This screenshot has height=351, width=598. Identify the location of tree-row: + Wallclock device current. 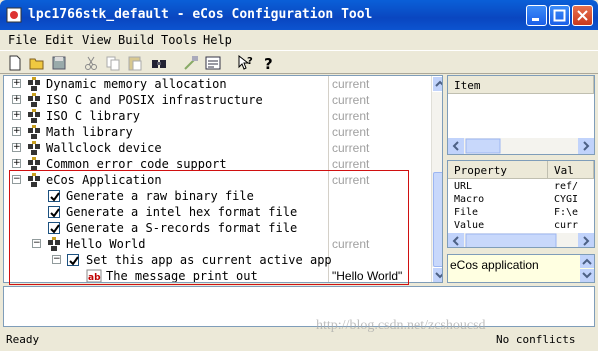
(223, 148).